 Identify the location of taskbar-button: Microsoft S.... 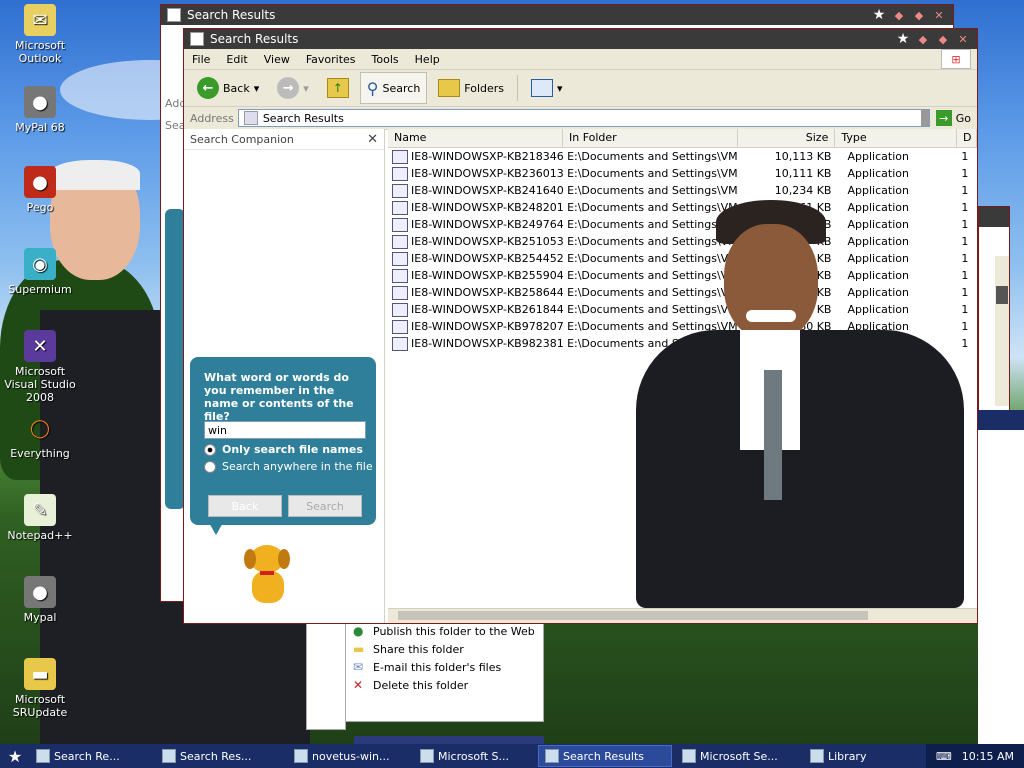
(474, 756).